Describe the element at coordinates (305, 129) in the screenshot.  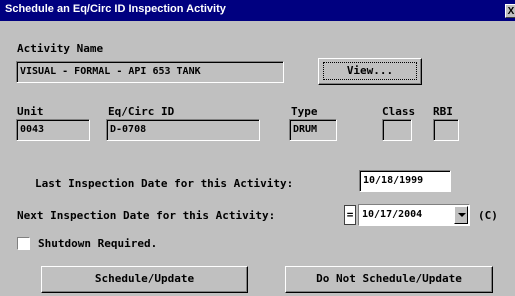
I see `type-value: DRUM` at that location.